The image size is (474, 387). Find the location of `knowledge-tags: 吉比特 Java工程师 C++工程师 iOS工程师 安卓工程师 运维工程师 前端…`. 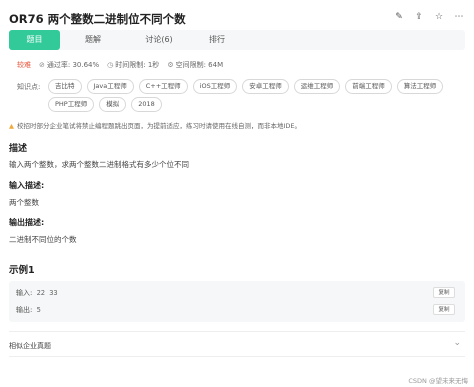

knowledge-tags: 吉比特 Java工程师 C++工程师 iOS工程师 安卓工程师 运维工程师 前端… is located at coordinates (253, 95).